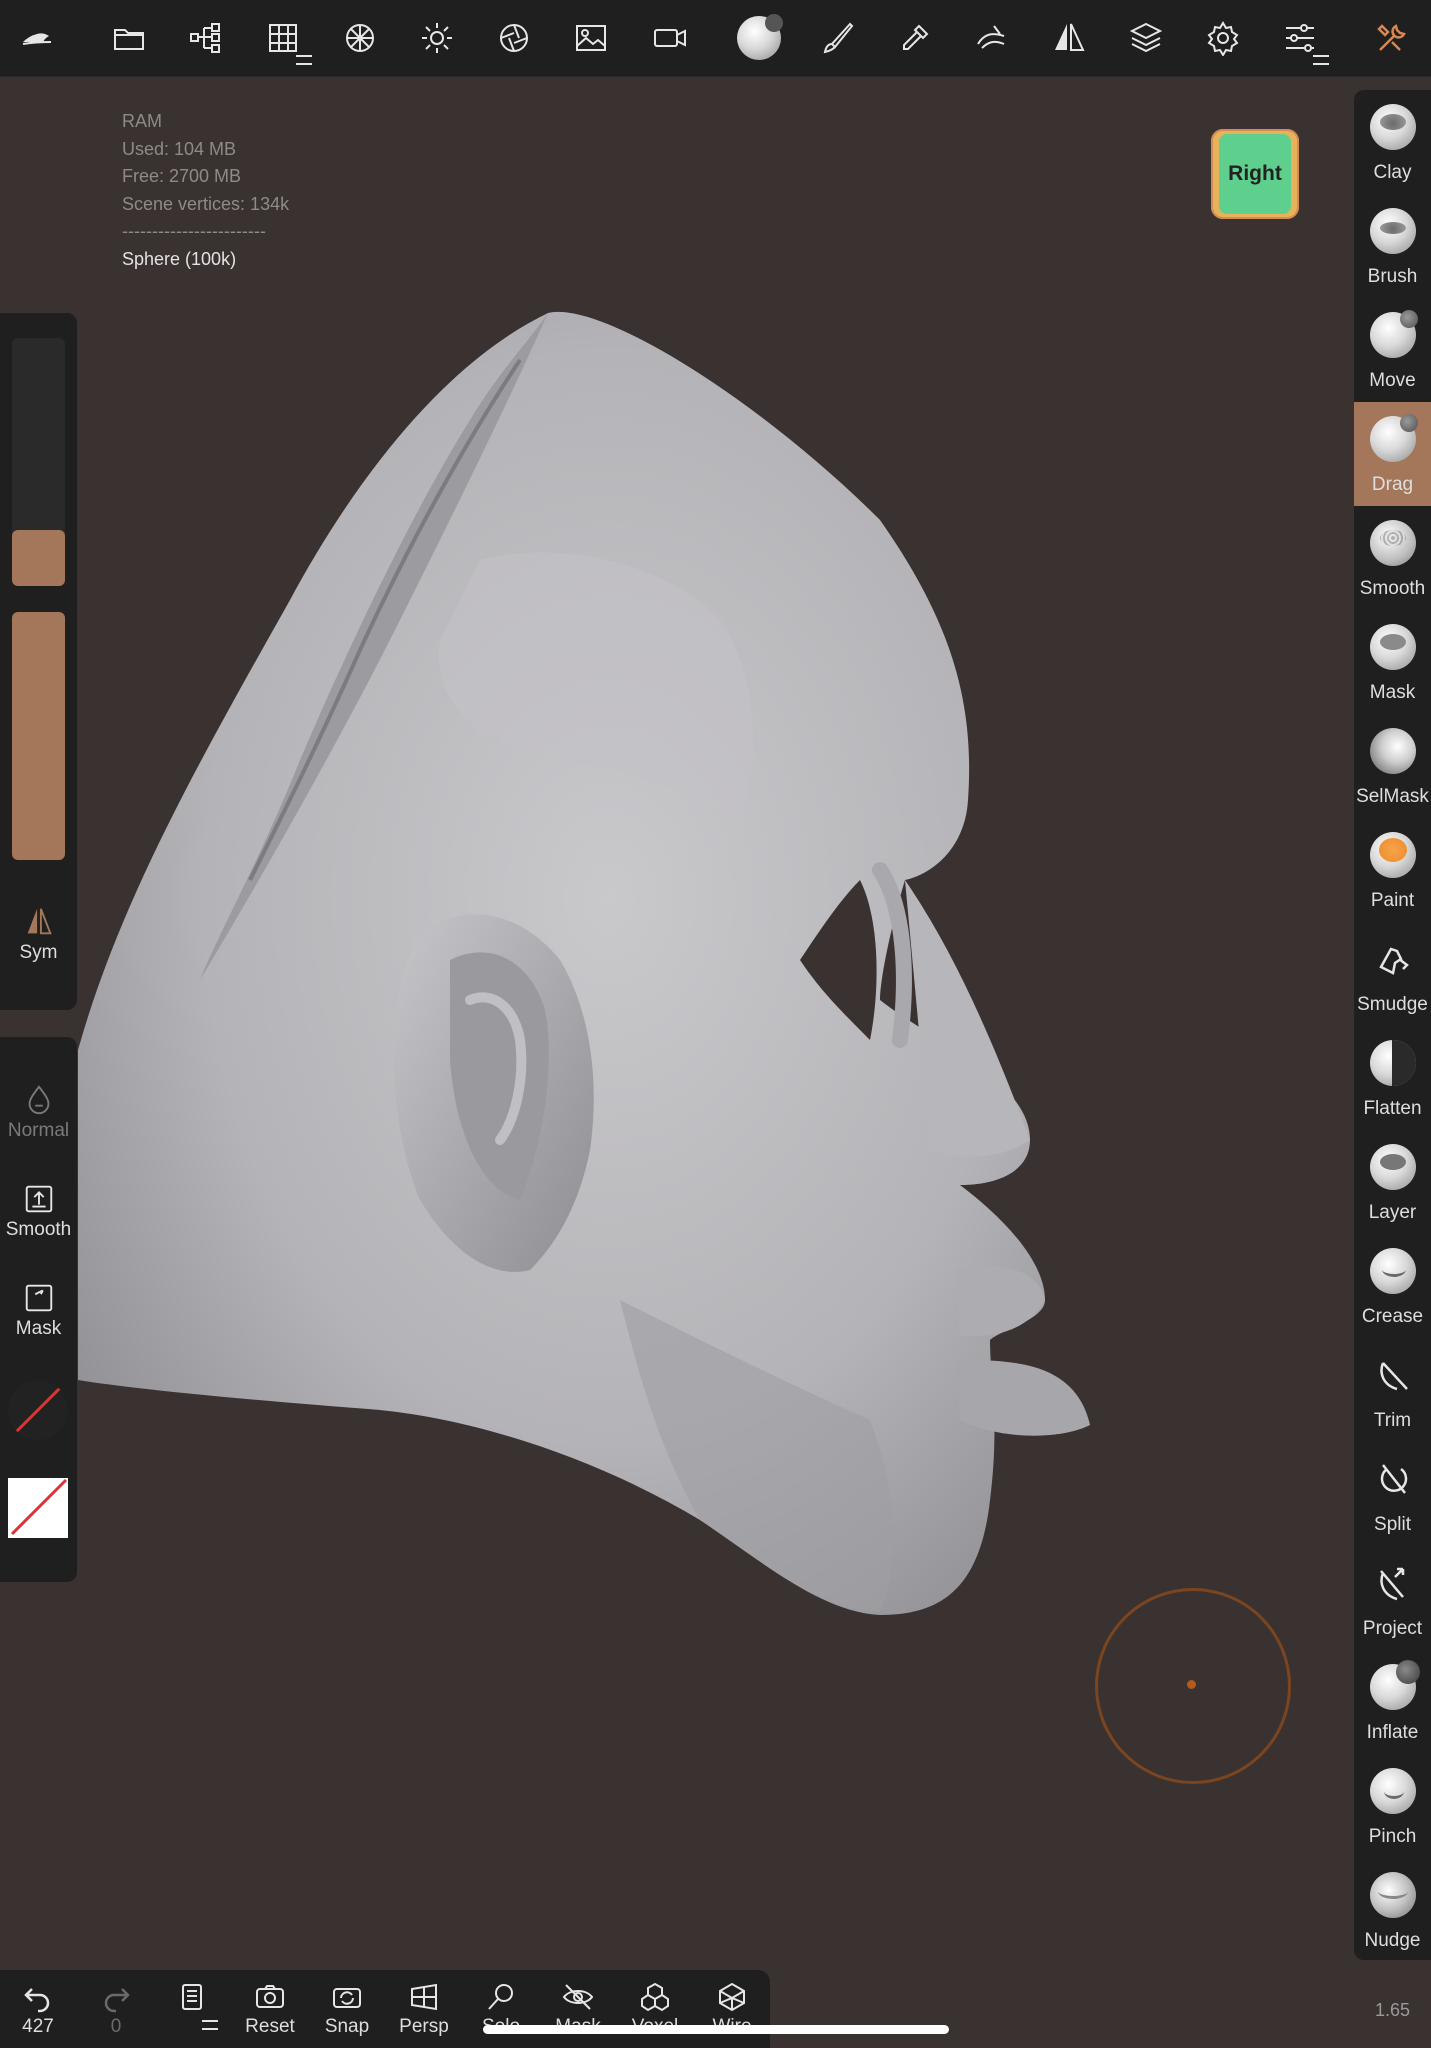  I want to click on symmetry-toggle: Sym, so click(38, 933).